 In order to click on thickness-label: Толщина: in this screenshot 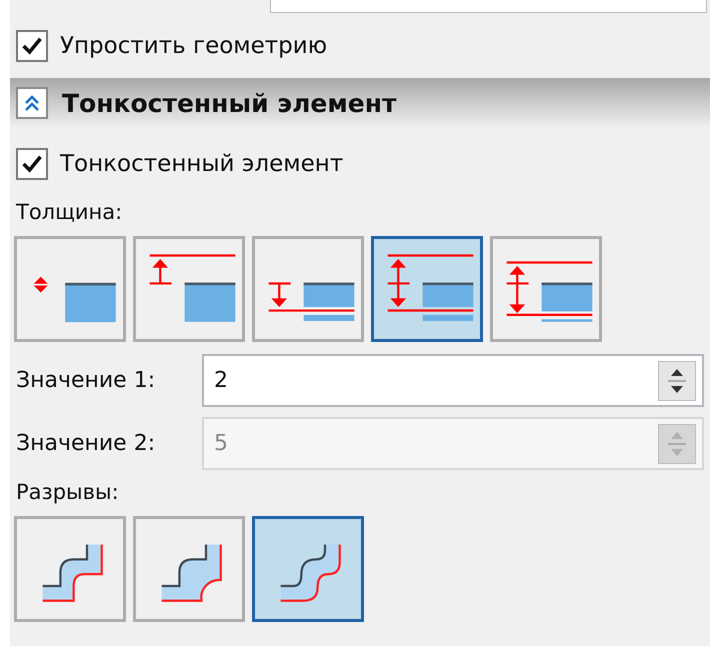, I will do `click(69, 212)`.